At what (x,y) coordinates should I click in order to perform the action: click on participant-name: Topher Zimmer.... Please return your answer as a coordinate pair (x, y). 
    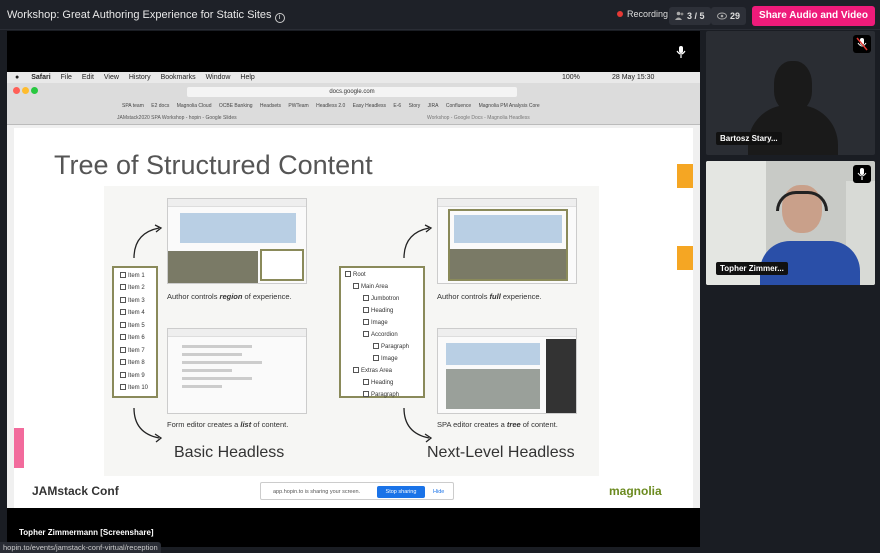
    Looking at the image, I should click on (752, 268).